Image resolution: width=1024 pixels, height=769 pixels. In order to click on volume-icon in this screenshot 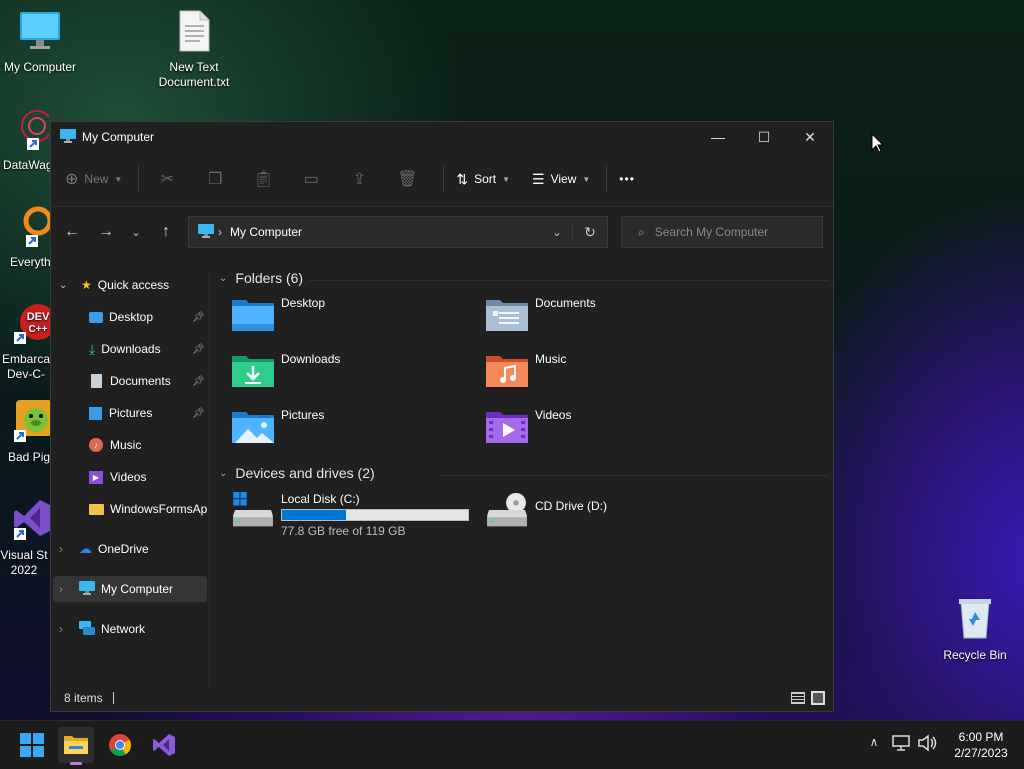, I will do `click(927, 744)`.